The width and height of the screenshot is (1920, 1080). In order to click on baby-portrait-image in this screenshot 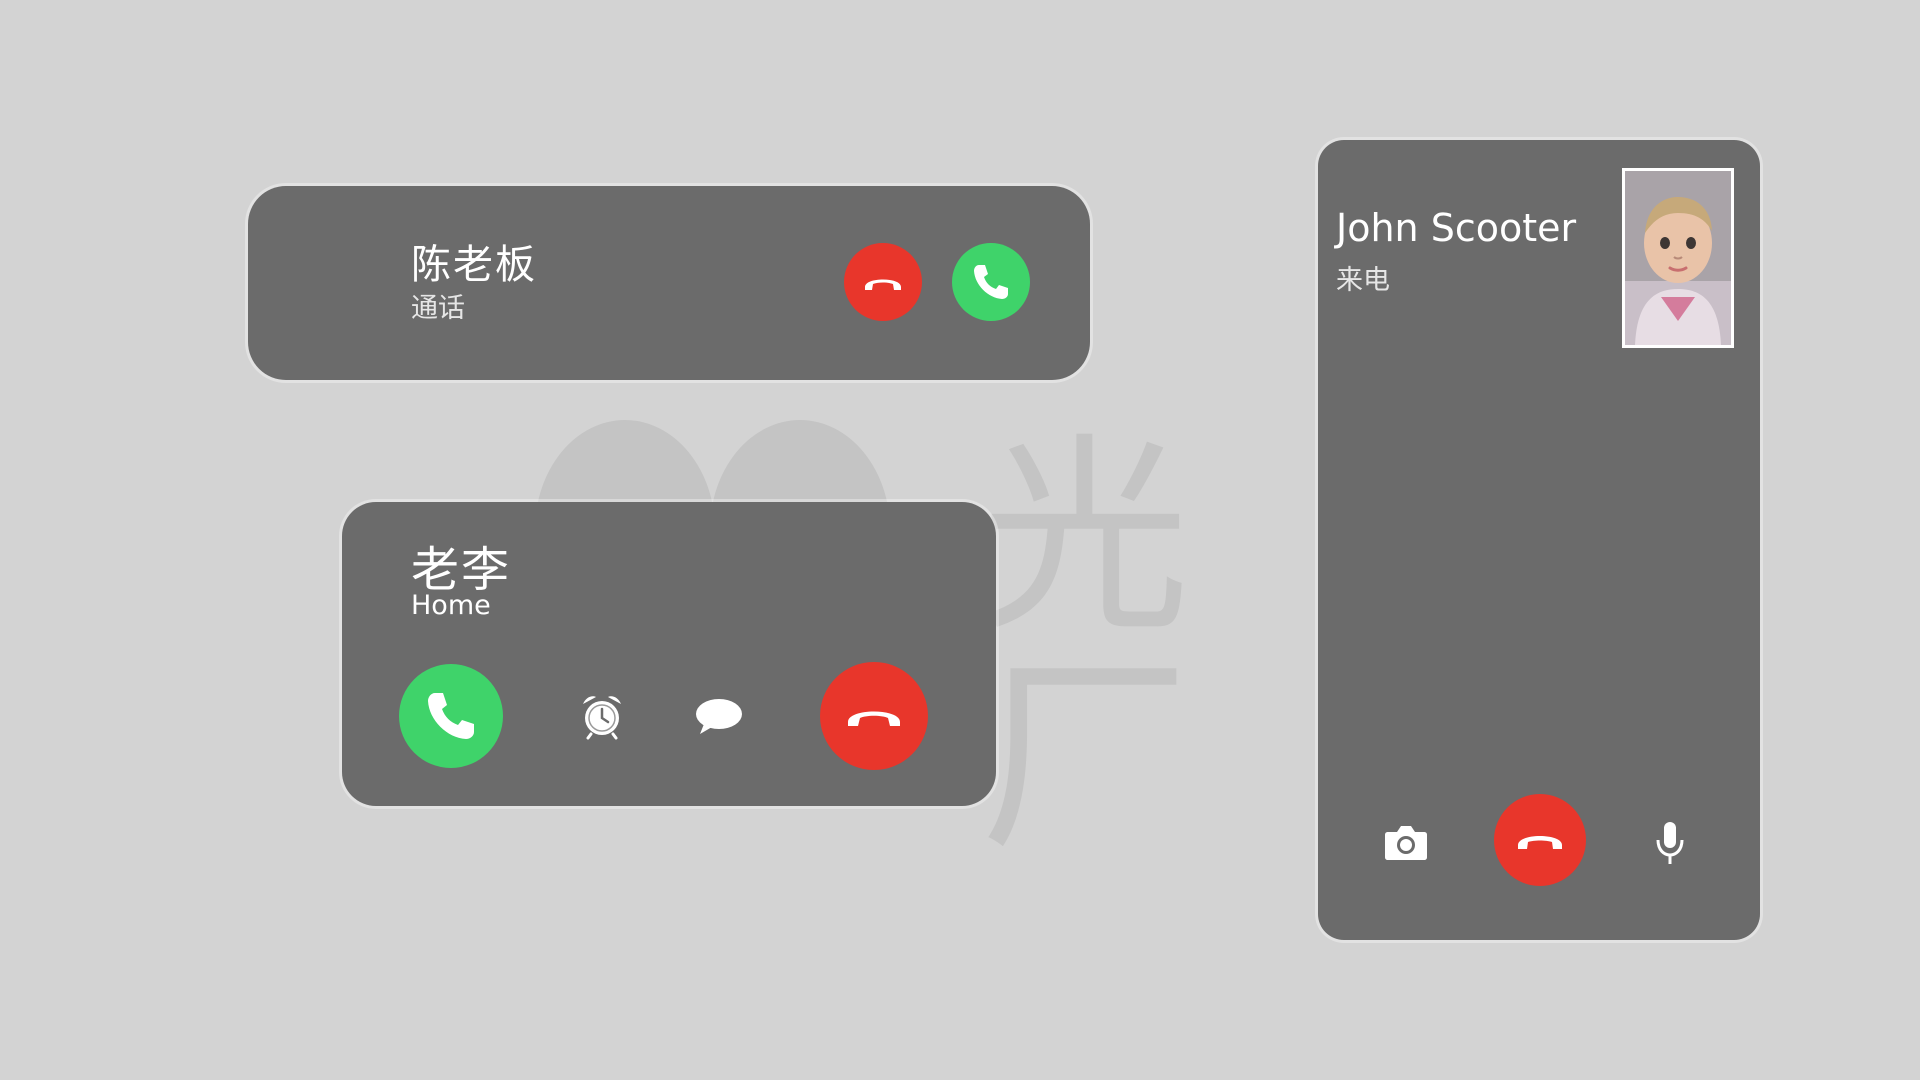, I will do `click(1678, 258)`.